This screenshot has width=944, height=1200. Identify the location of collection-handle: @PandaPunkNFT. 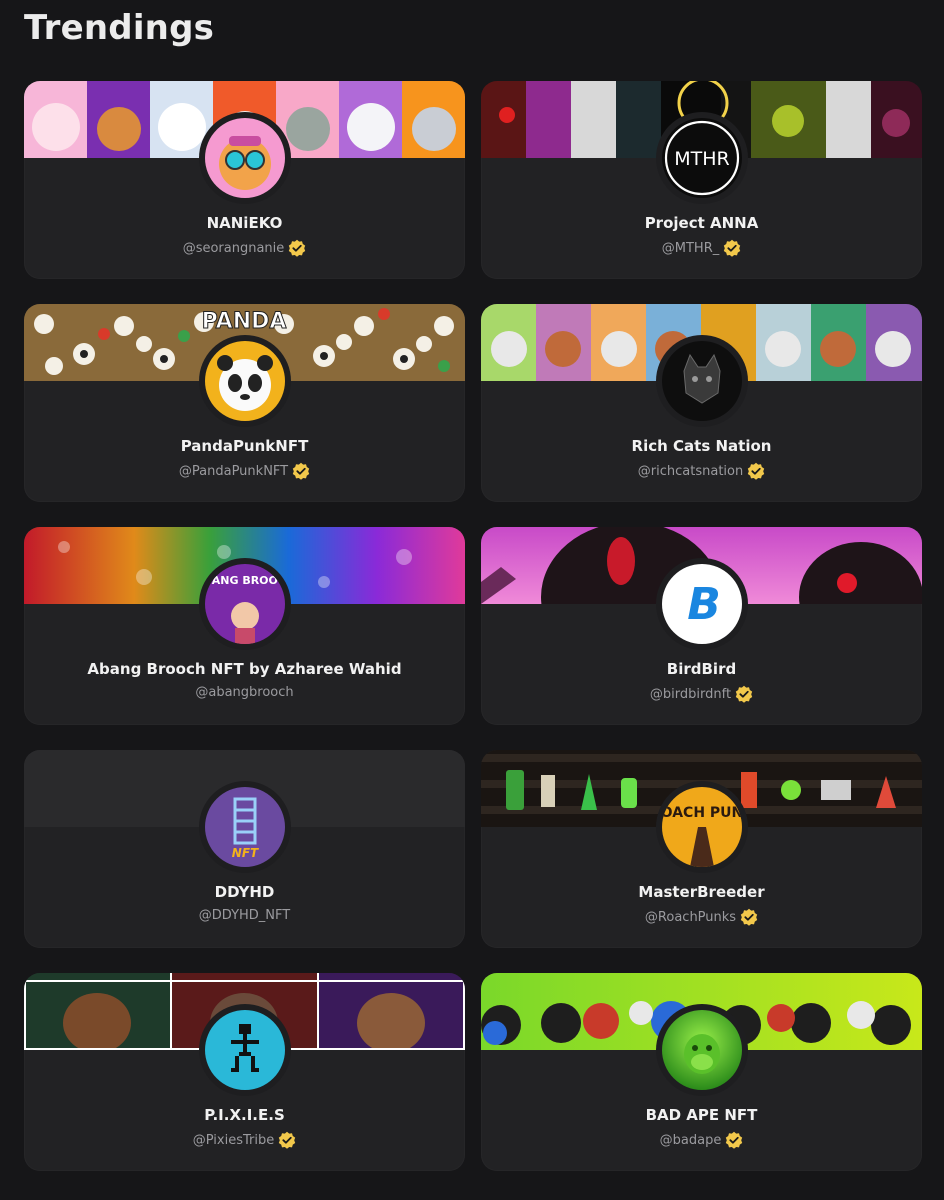
(233, 471).